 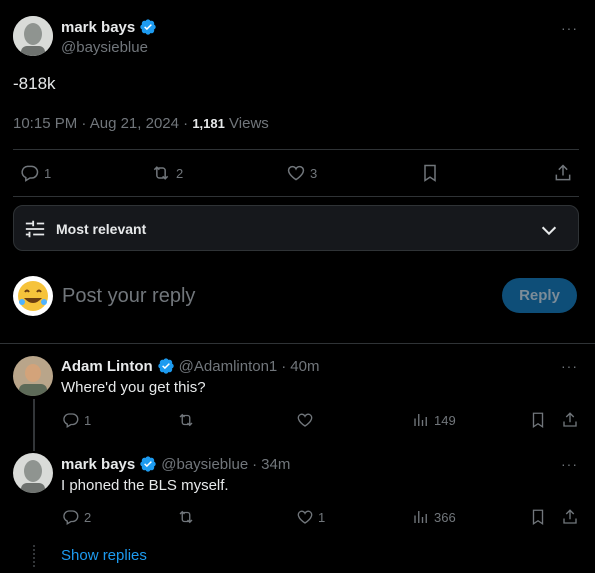 I want to click on sliders-icon, so click(x=35, y=229).